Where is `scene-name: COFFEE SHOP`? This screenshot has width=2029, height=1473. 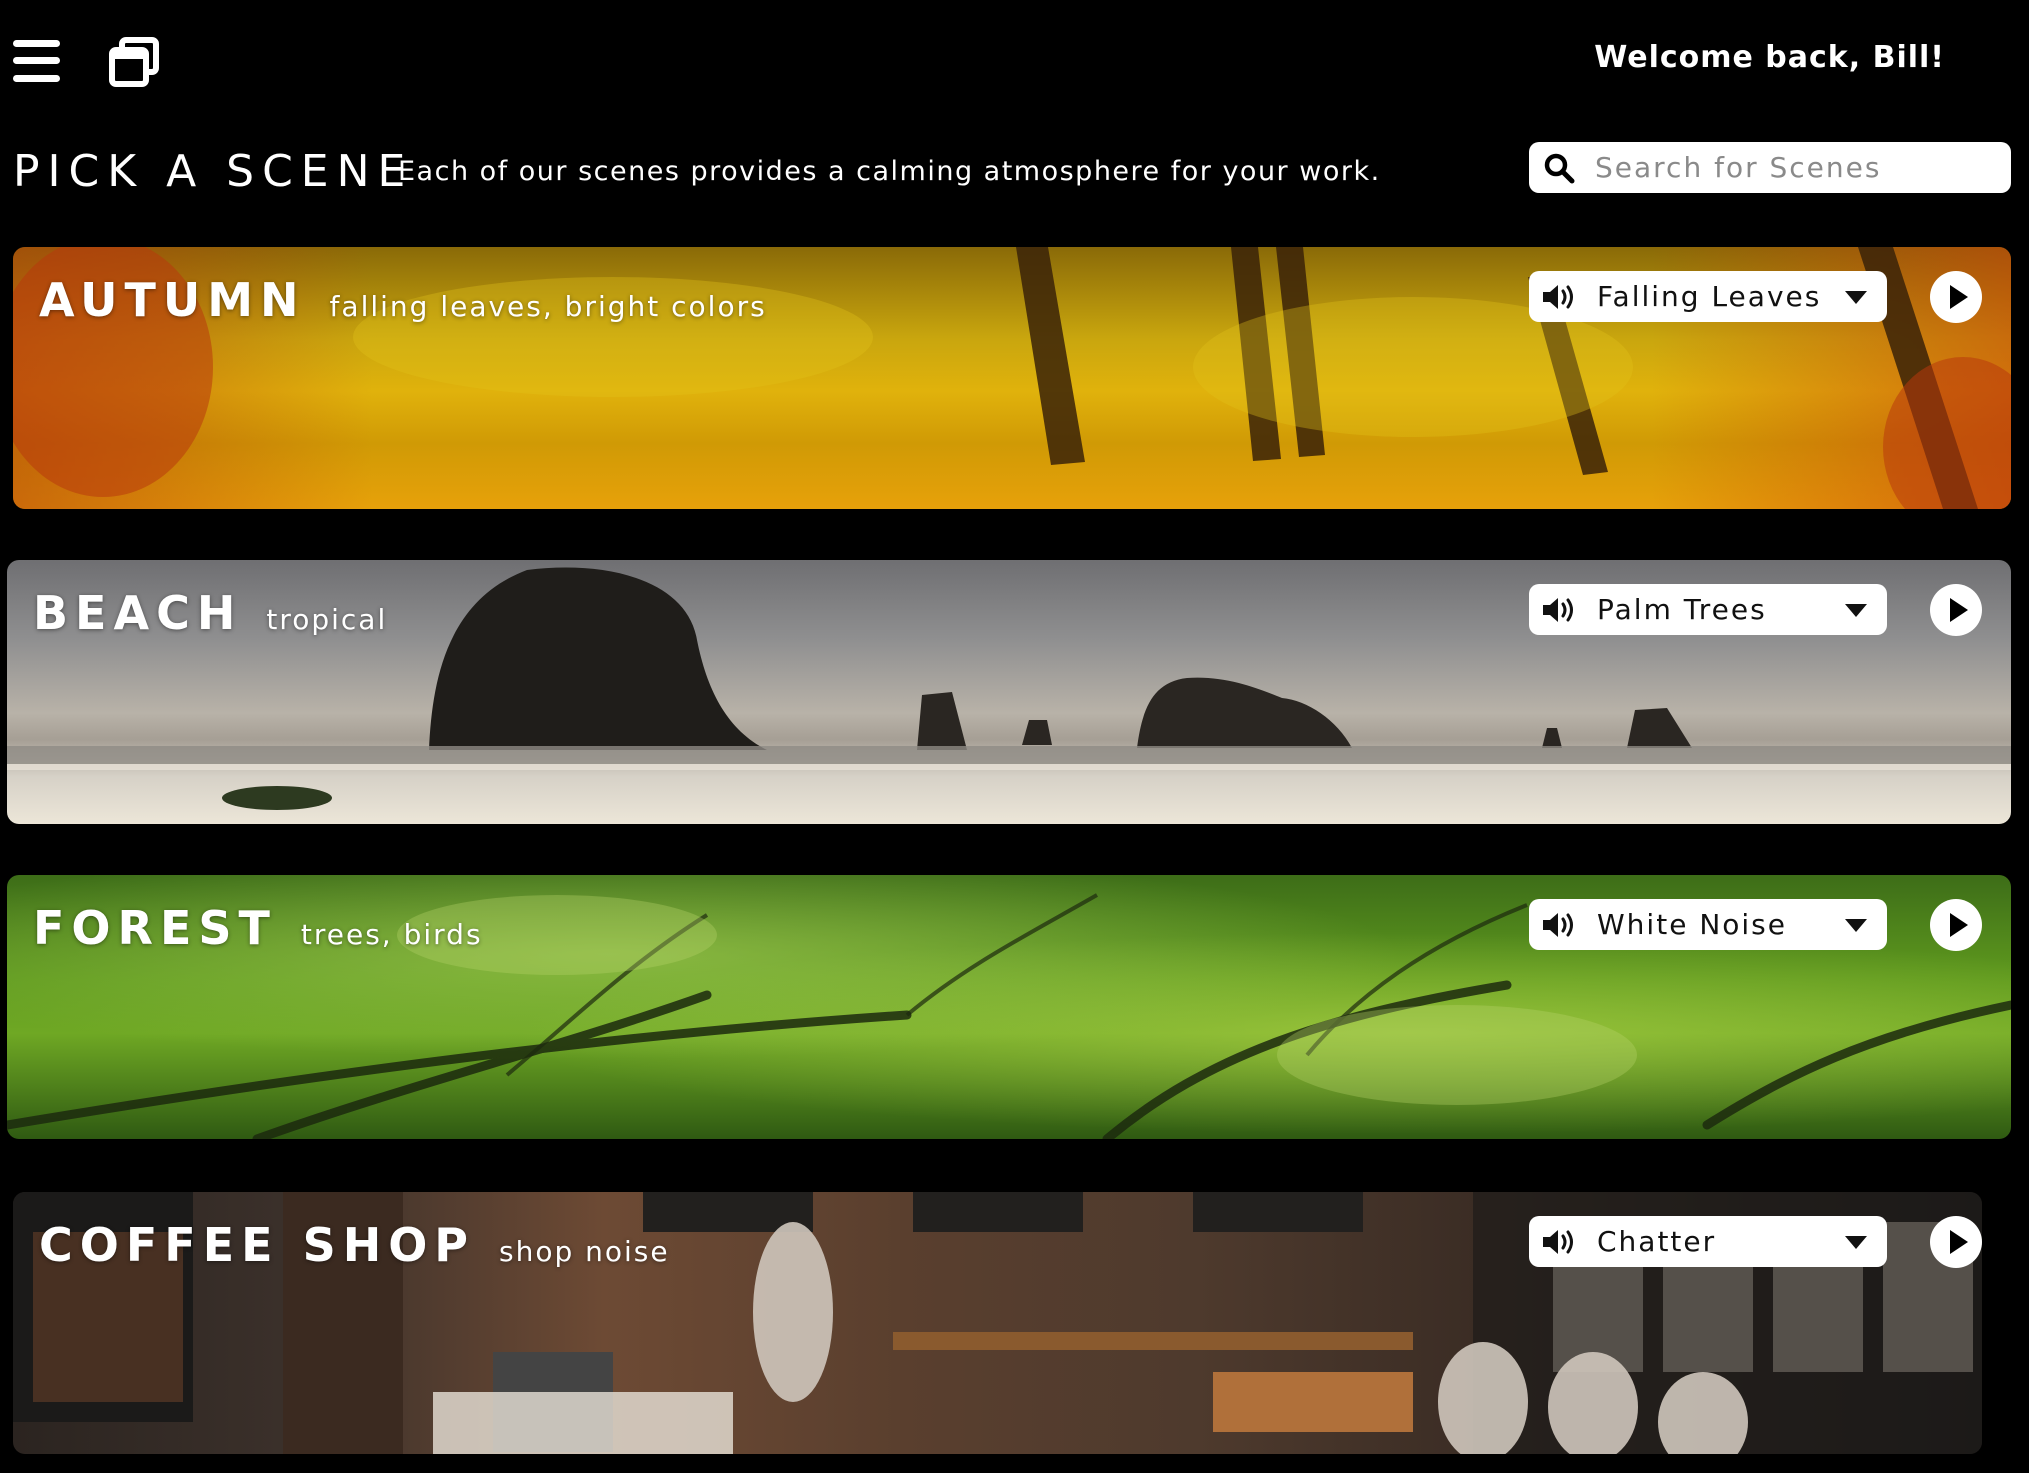 scene-name: COFFEE SHOP is located at coordinates (257, 1245).